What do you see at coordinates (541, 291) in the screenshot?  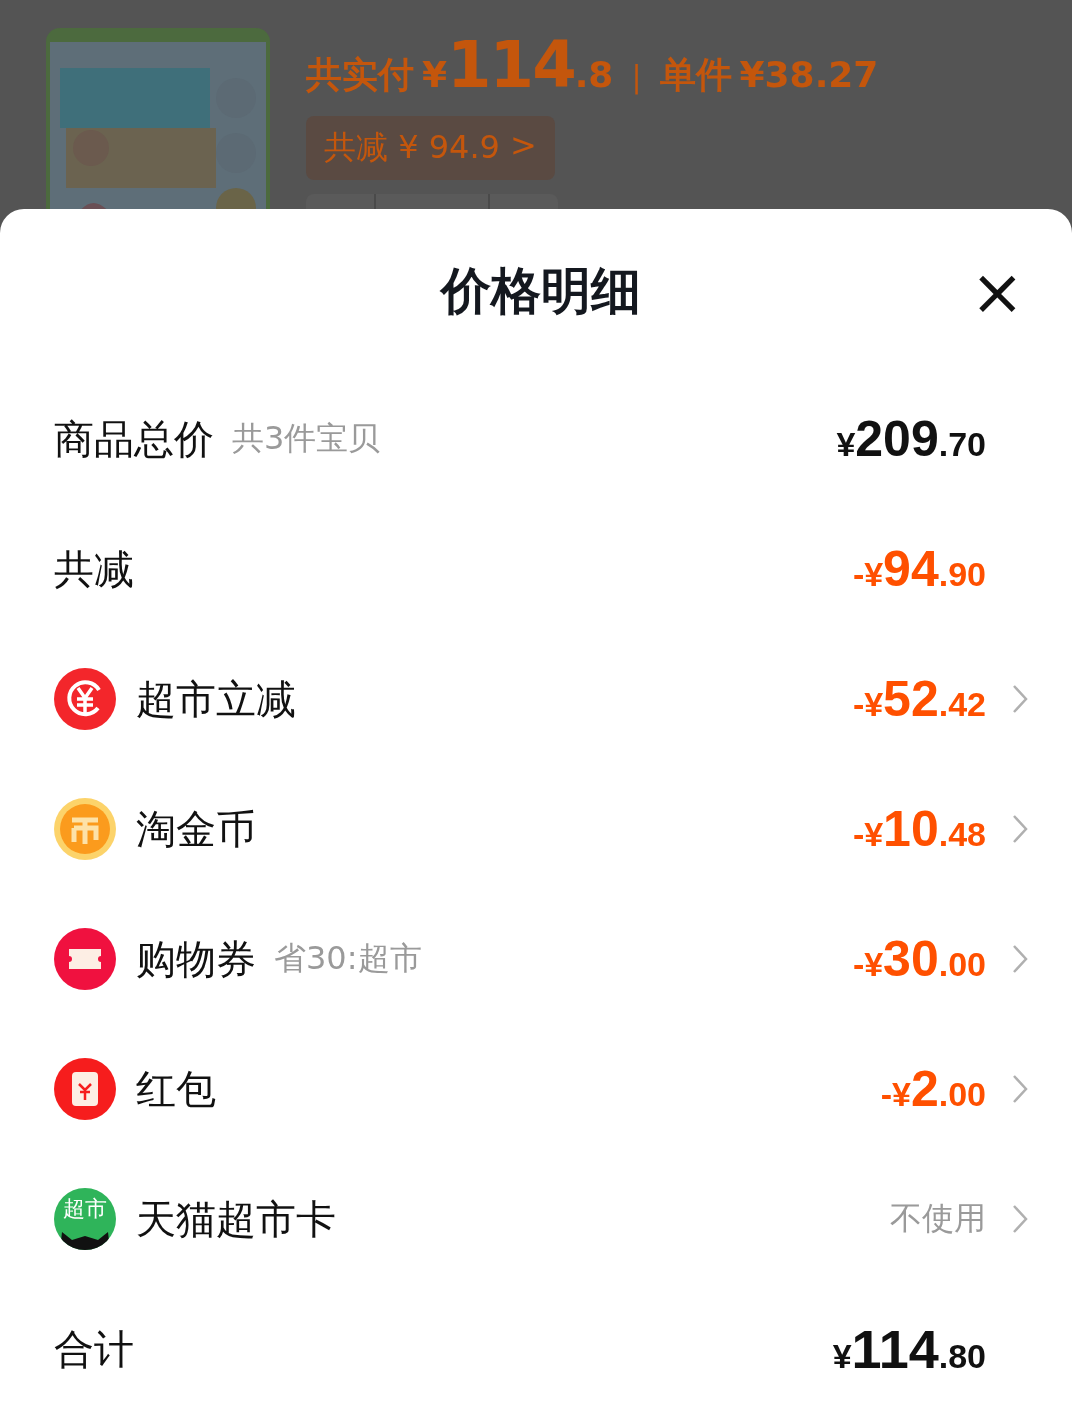 I see `sheet-title: 价格明细` at bounding box center [541, 291].